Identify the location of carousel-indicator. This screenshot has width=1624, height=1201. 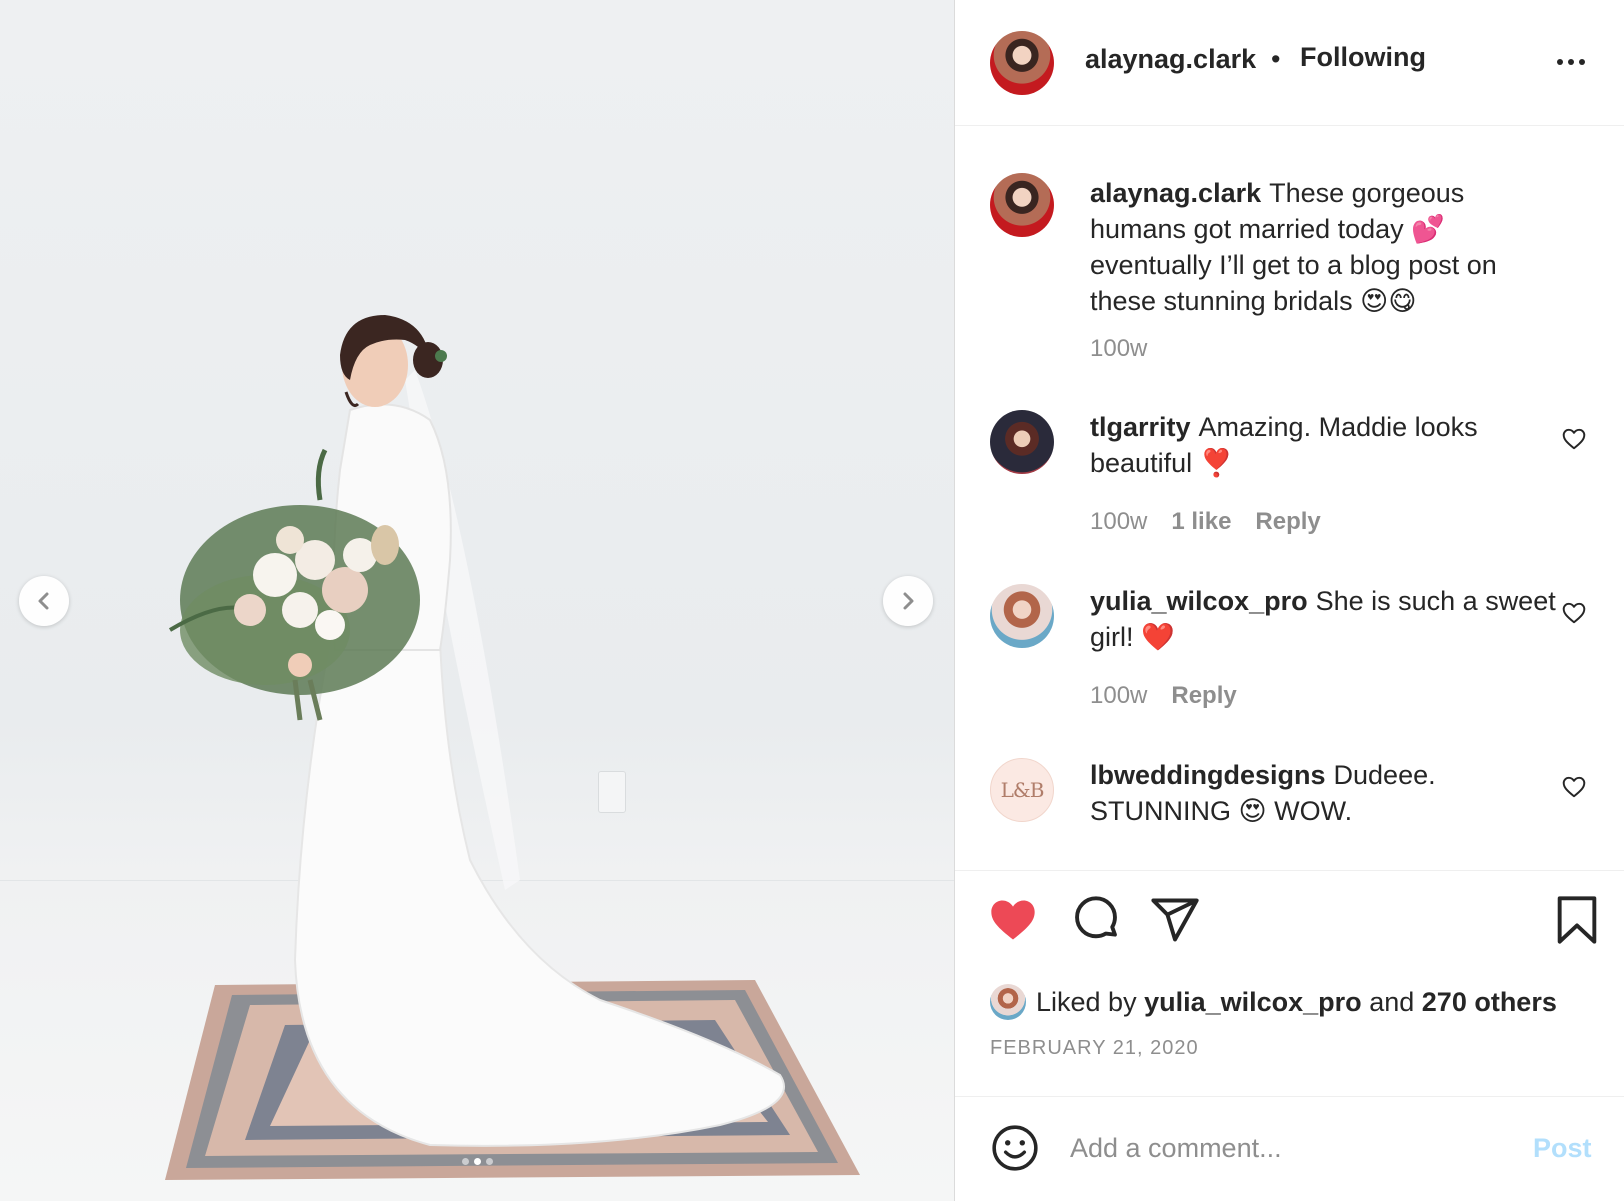
(477, 1161).